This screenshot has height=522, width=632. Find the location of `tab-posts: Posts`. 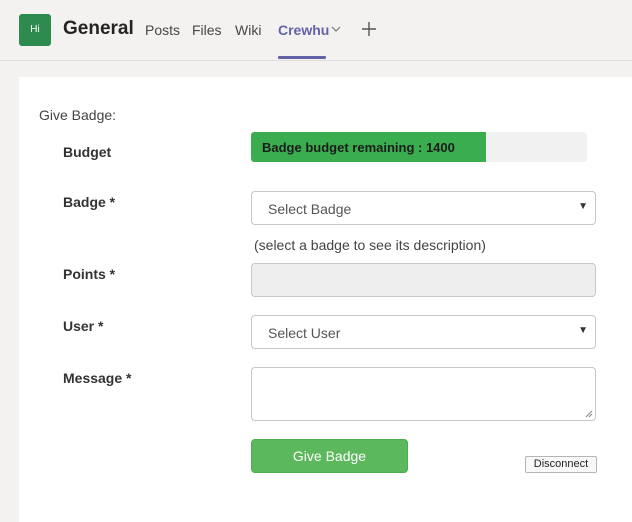

tab-posts: Posts is located at coordinates (162, 30).